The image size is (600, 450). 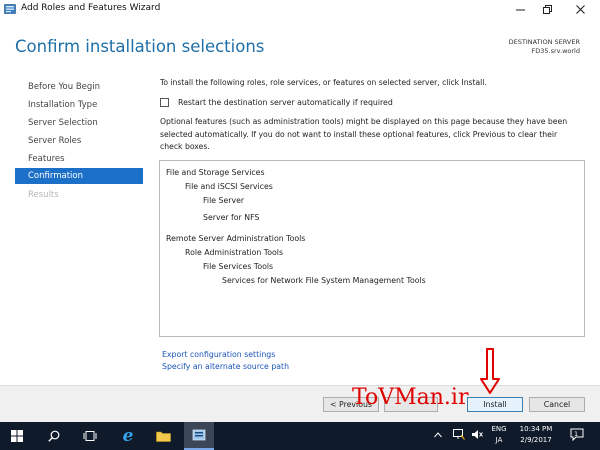 I want to click on close-button, so click(x=580, y=9).